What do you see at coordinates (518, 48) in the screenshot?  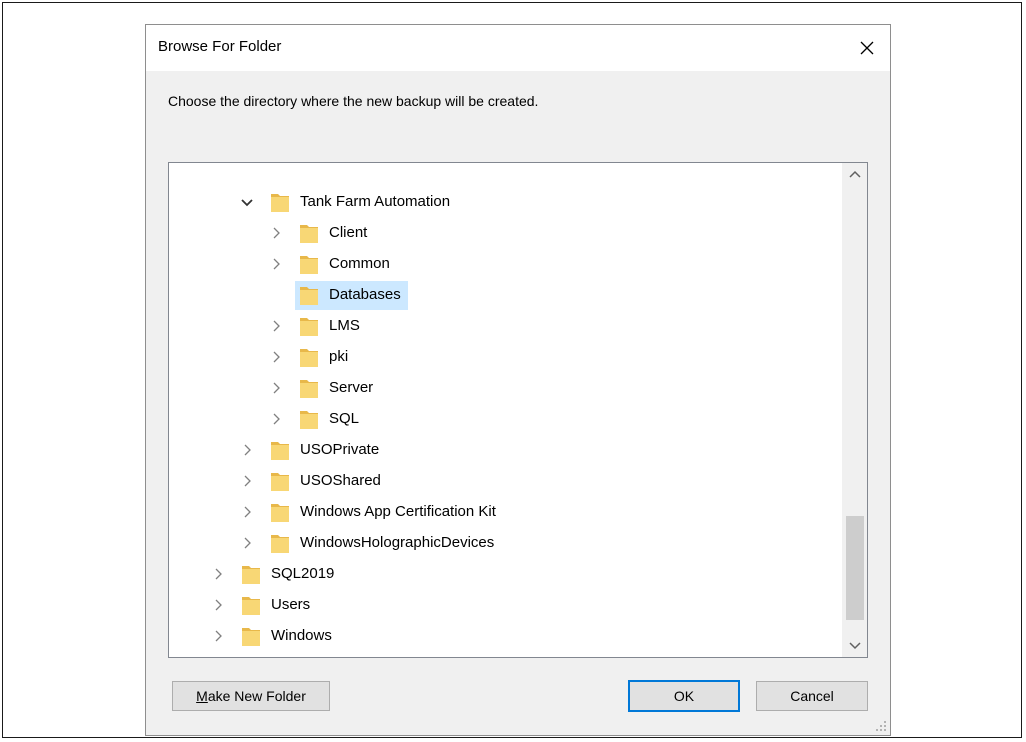 I see `title-bar: Browse For Folder` at bounding box center [518, 48].